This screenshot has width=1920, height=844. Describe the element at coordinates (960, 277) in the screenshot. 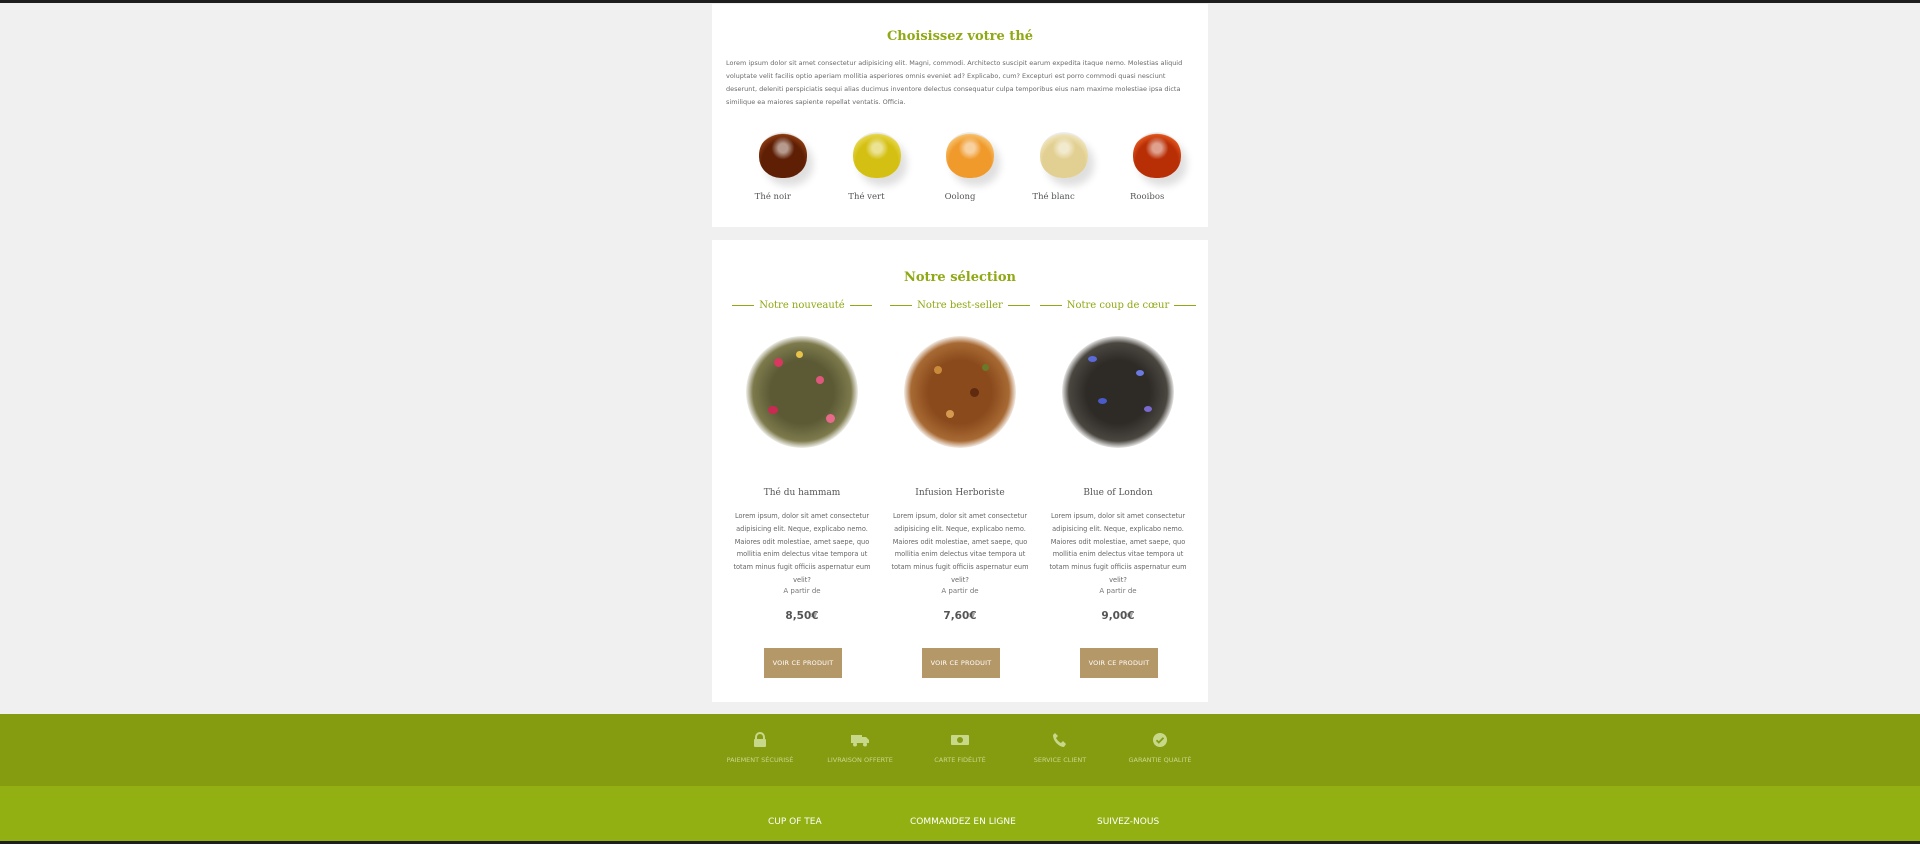

I see `selection-title: Notre sélection` at that location.